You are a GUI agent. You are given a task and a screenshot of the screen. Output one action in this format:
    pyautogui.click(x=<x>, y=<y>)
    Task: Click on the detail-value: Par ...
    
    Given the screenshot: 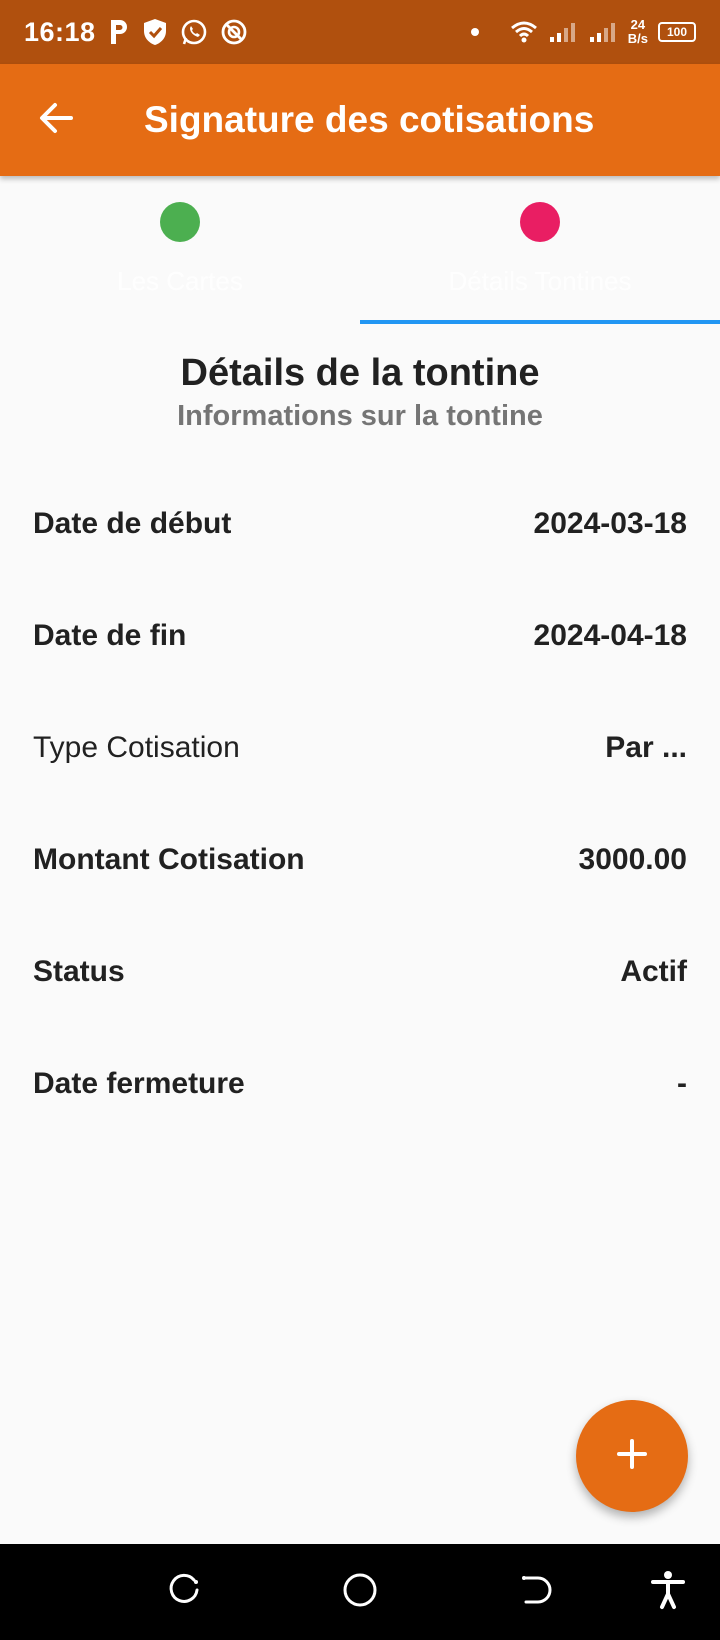 What is the action you would take?
    pyautogui.click(x=646, y=747)
    